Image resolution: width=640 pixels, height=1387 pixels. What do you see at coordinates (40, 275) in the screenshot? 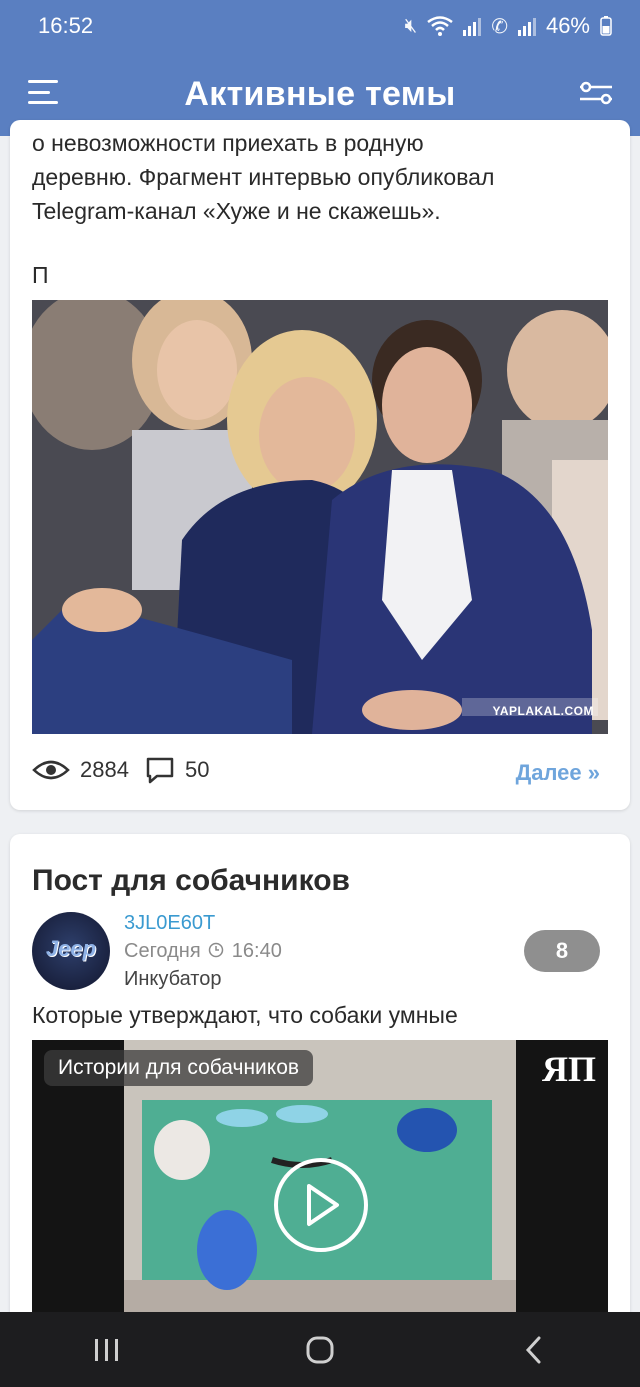
I see `post-trailing-text: П` at bounding box center [40, 275].